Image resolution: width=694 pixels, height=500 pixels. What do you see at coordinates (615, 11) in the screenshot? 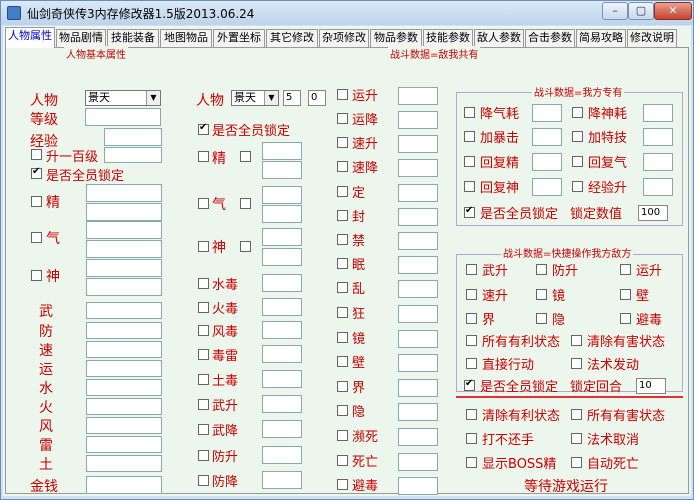
I see `minimize-button: –` at bounding box center [615, 11].